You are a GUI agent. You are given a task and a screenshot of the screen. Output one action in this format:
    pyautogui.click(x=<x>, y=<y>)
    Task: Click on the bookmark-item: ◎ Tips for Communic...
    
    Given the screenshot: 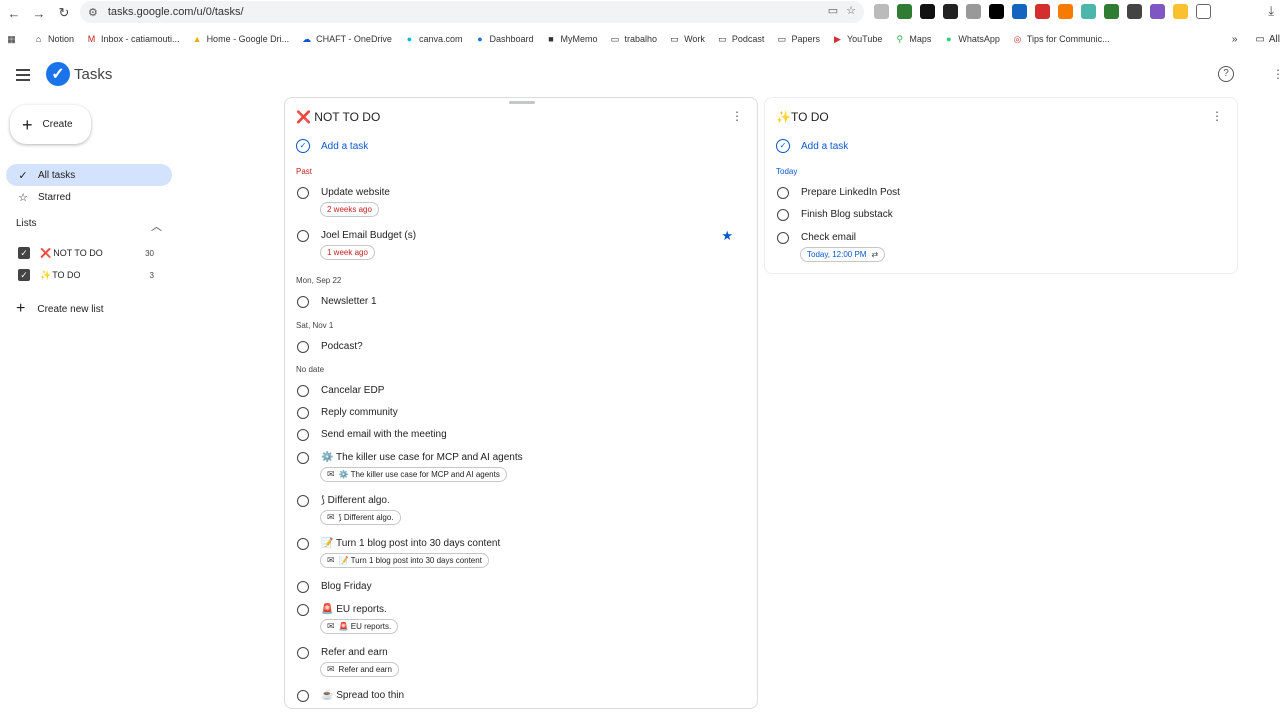 What is the action you would take?
    pyautogui.click(x=1060, y=39)
    